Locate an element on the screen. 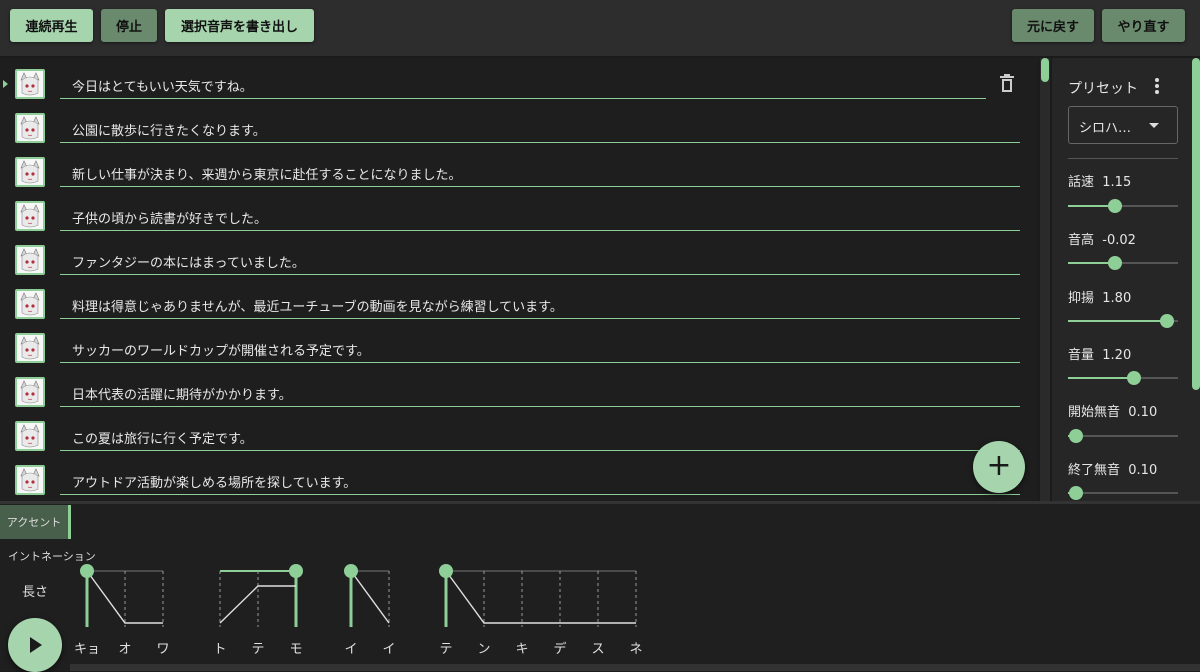  param-label-pre-silence: 開始無音 0.10 is located at coordinates (1113, 412).